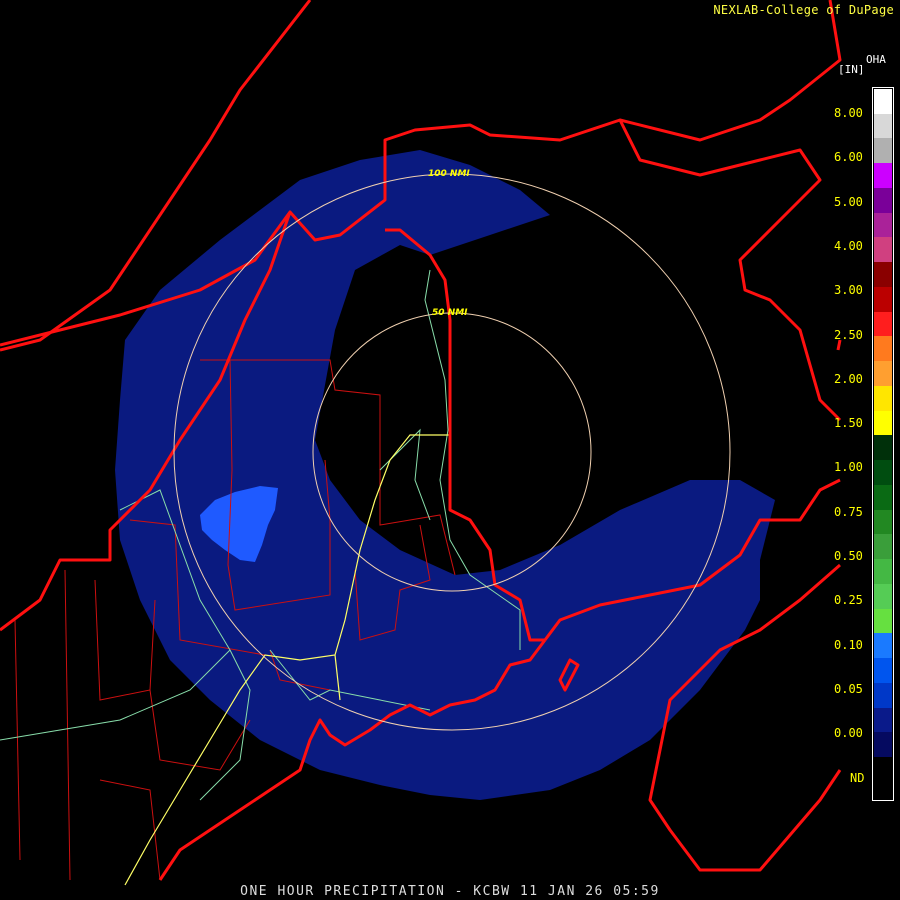  Describe the element at coordinates (848, 423) in the screenshot. I see `color-scale-label: 1.50` at that location.